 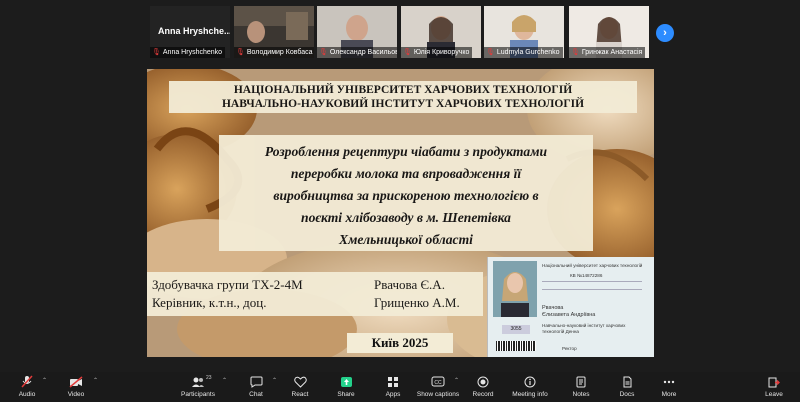 I want to click on document-icon, so click(x=627, y=381).